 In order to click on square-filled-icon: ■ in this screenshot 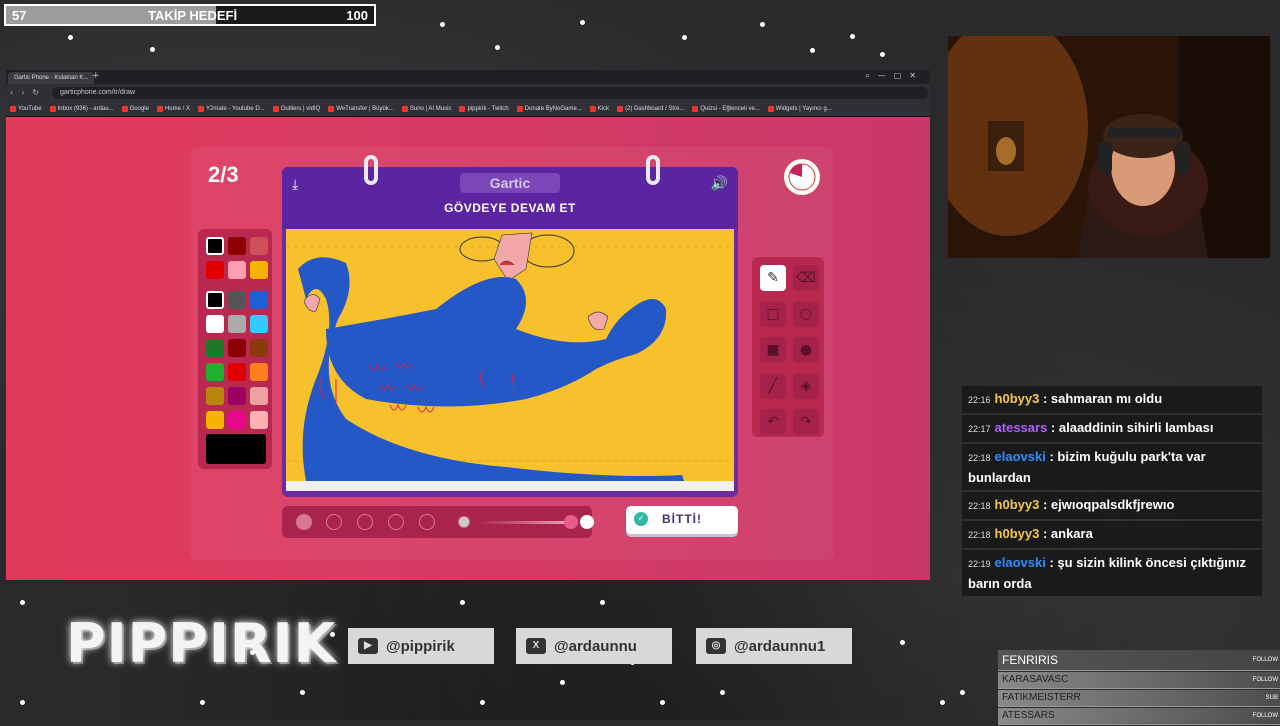, I will do `click(773, 350)`.